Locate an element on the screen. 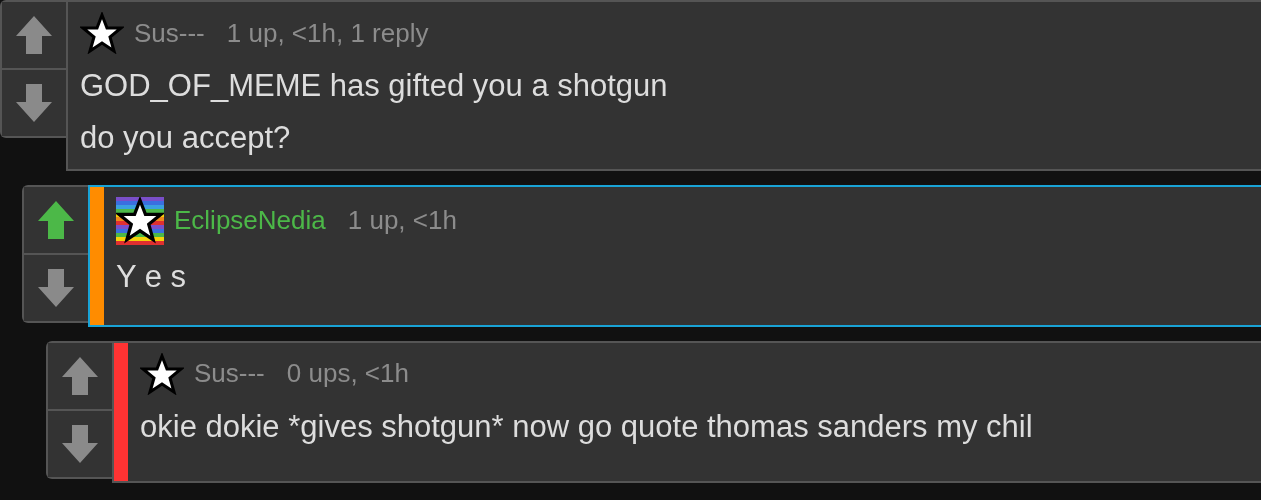 This screenshot has height=500, width=1261. rainbow-star-icon is located at coordinates (140, 220).